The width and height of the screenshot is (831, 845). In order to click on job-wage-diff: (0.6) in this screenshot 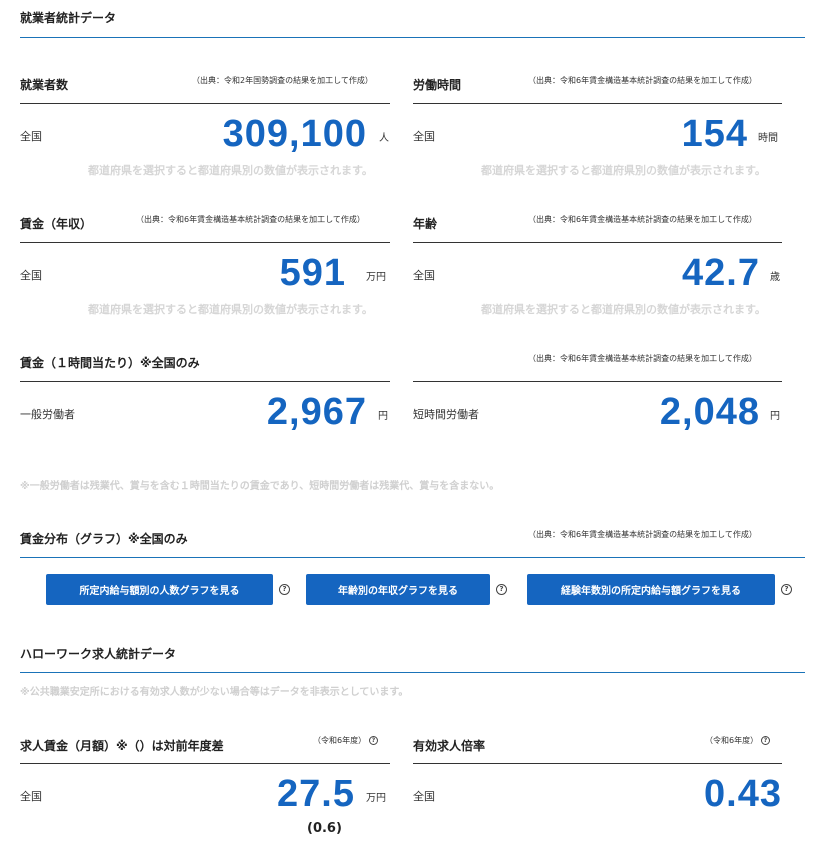, I will do `click(324, 828)`.